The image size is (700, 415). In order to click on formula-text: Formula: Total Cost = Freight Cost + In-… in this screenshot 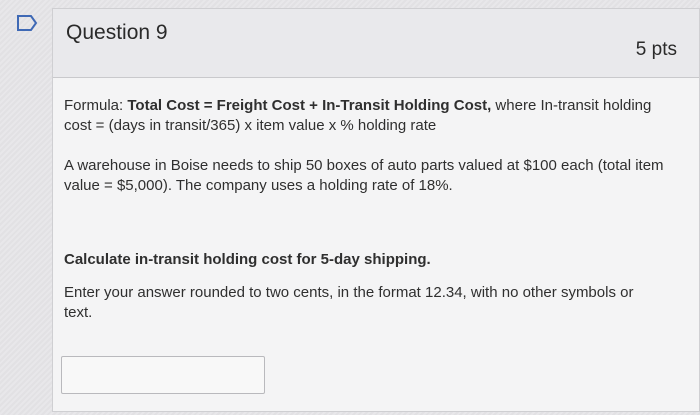, I will do `click(364, 116)`.